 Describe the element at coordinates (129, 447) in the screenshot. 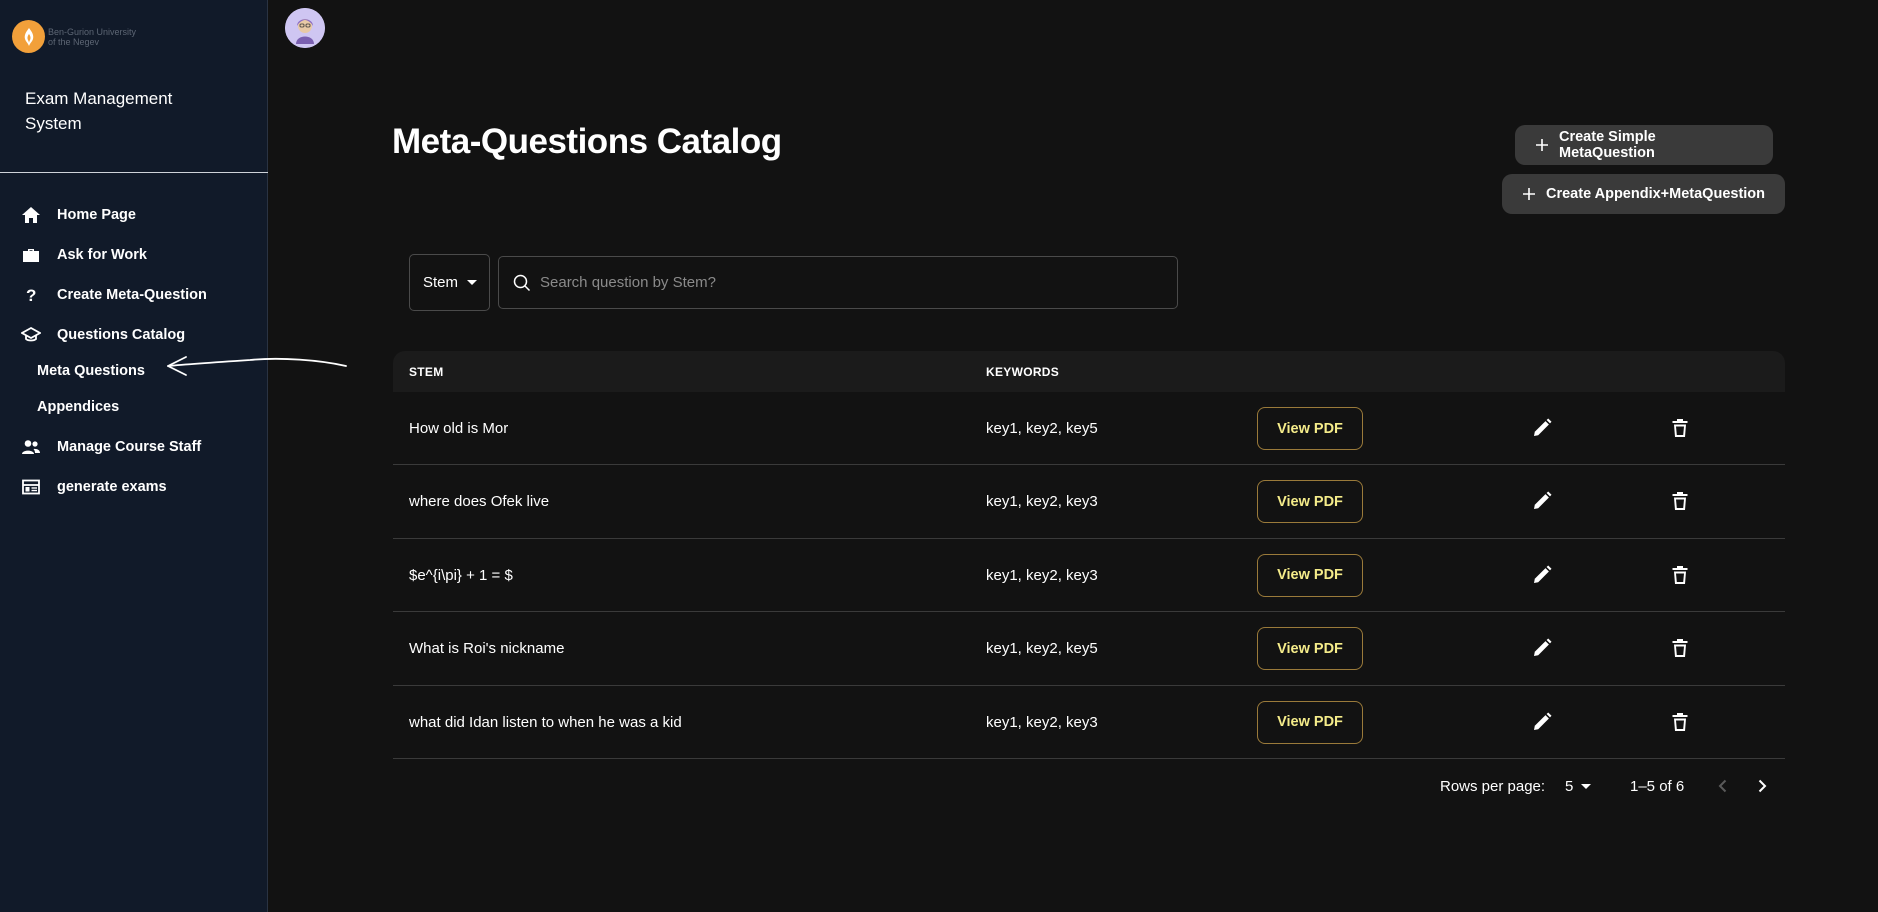

I see `sidebar-item-label: Manage Course Staff` at that location.